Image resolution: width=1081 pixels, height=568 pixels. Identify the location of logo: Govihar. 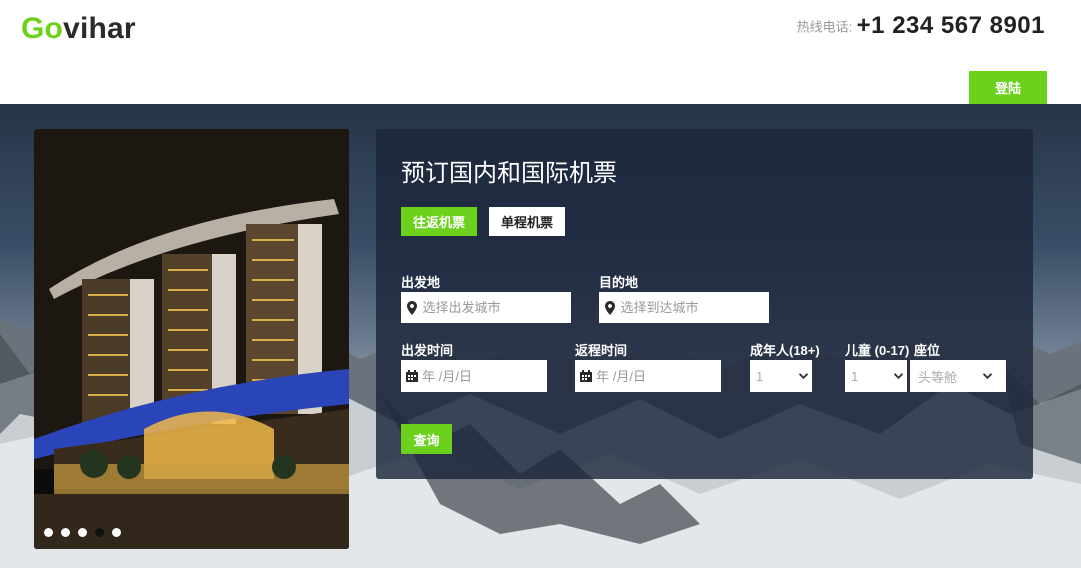
(78, 29).